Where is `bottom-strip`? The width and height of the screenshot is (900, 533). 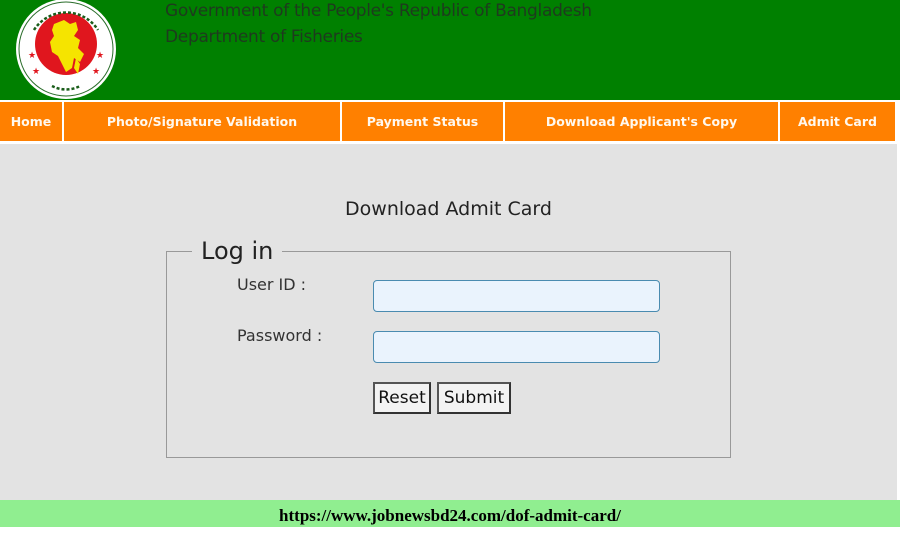 bottom-strip is located at coordinates (450, 530).